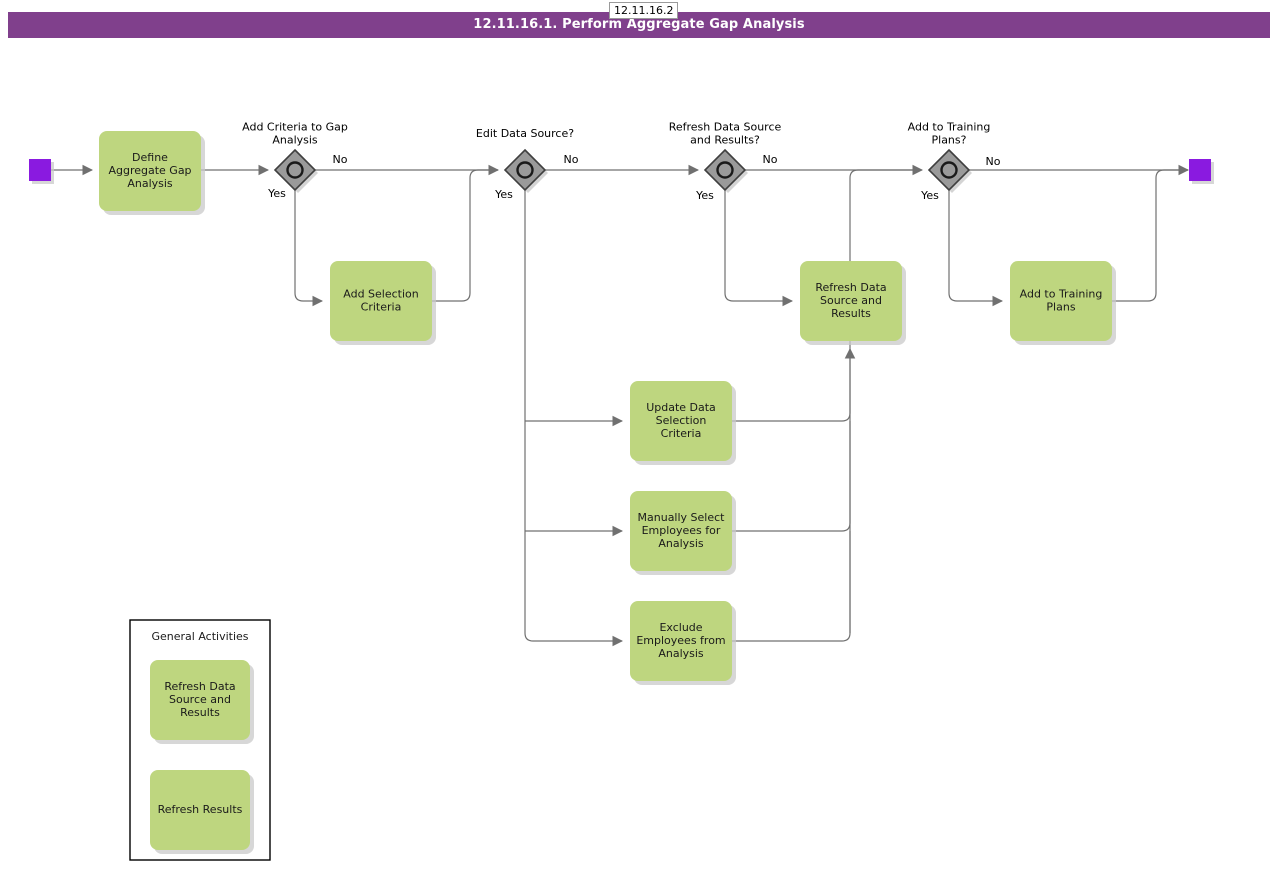 The image size is (1280, 870). What do you see at coordinates (1200, 170) in the screenshot?
I see `end-event` at bounding box center [1200, 170].